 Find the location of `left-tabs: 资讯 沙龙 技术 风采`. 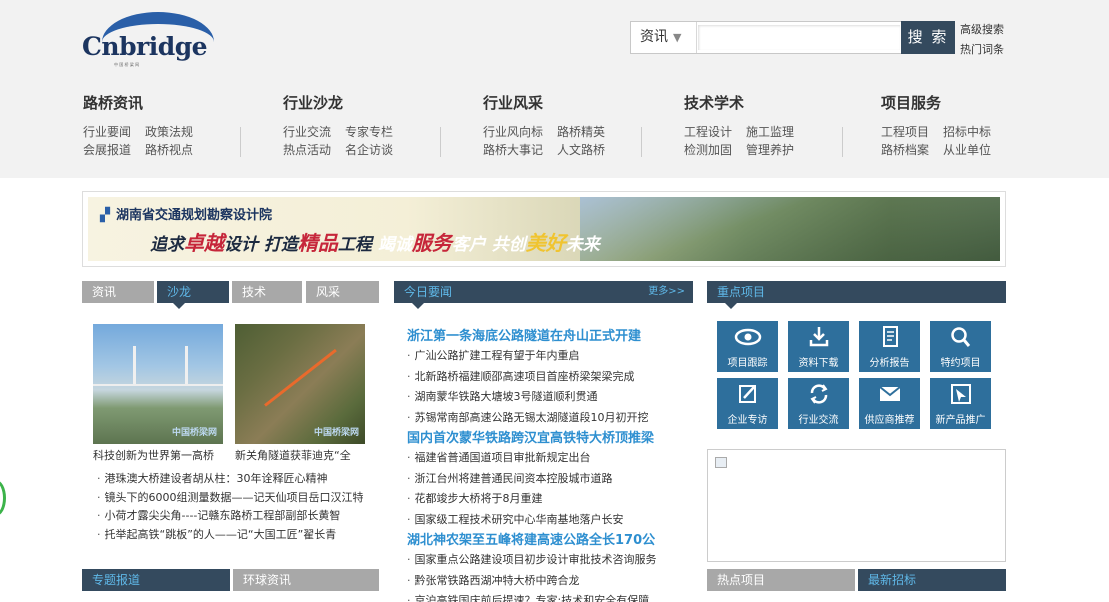

left-tabs: 资讯 沙龙 技术 风采 is located at coordinates (230, 295).